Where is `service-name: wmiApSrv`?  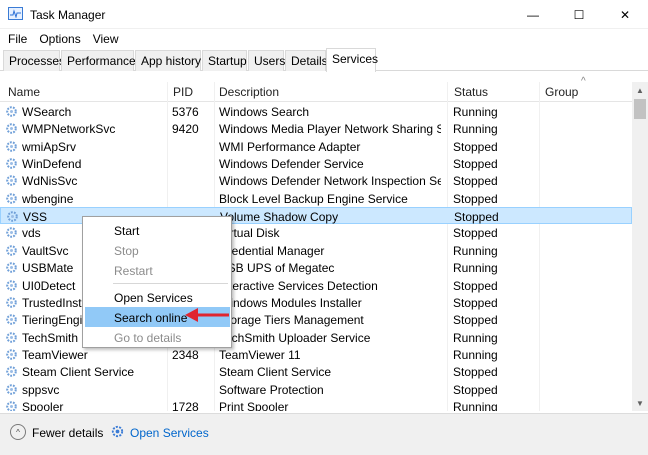 service-name: wmiApSrv is located at coordinates (49, 146).